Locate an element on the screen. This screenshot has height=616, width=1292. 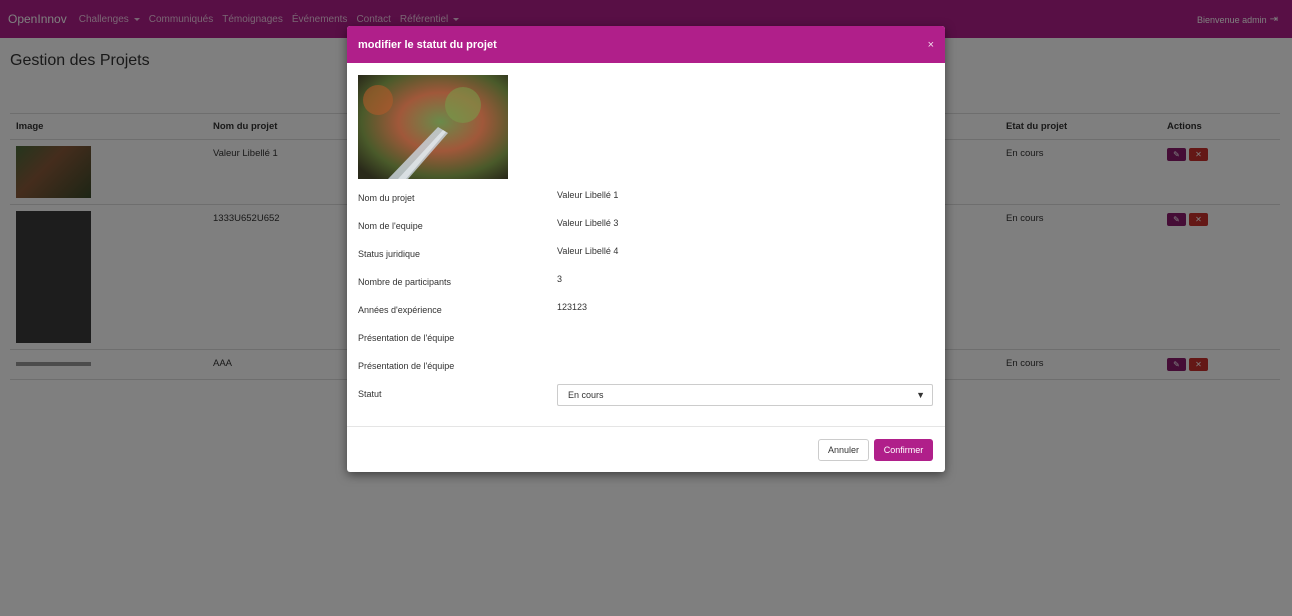
field-value-nom-projet: Valeur Libellé 1 is located at coordinates (588, 195).